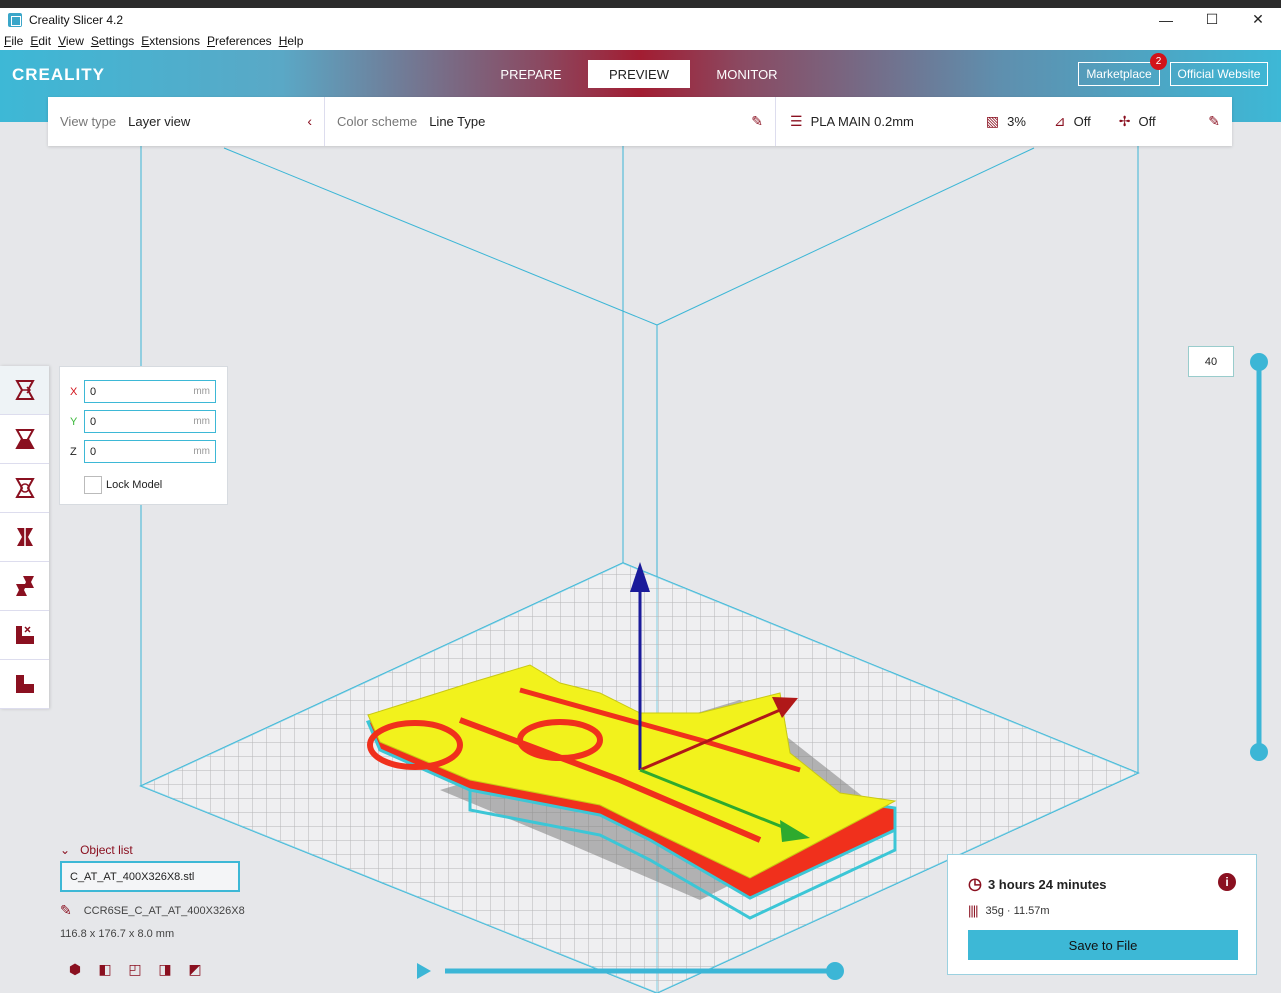 Image resolution: width=1281 pixels, height=993 pixels. What do you see at coordinates (65, 850) in the screenshot?
I see `chevron-down-icon: ⌄` at bounding box center [65, 850].